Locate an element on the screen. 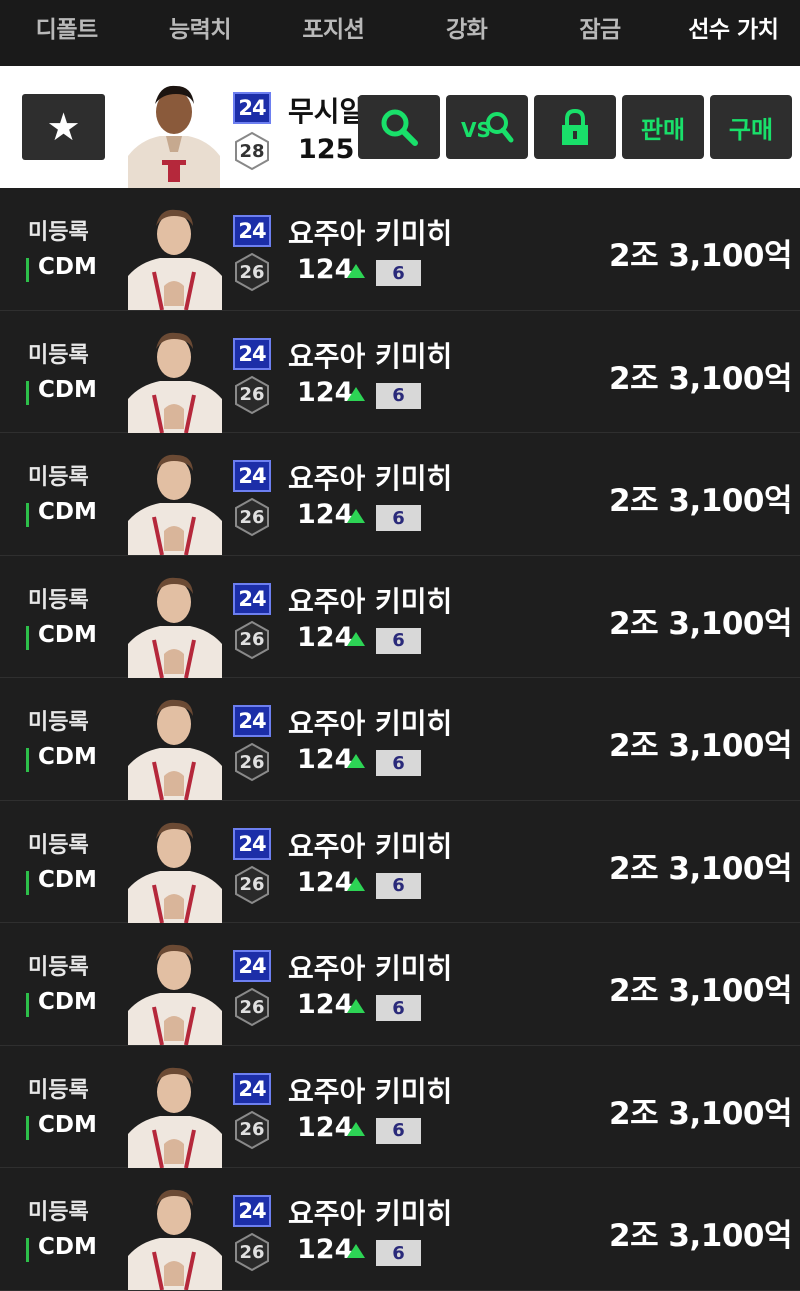  search-icon is located at coordinates (399, 127).